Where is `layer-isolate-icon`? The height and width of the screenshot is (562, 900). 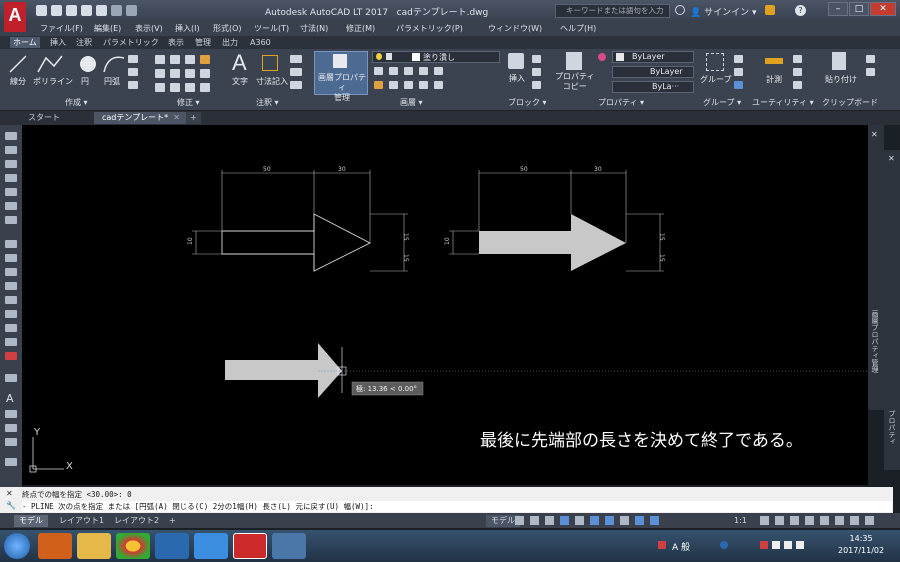
layer-isolate-icon is located at coordinates (393, 71).